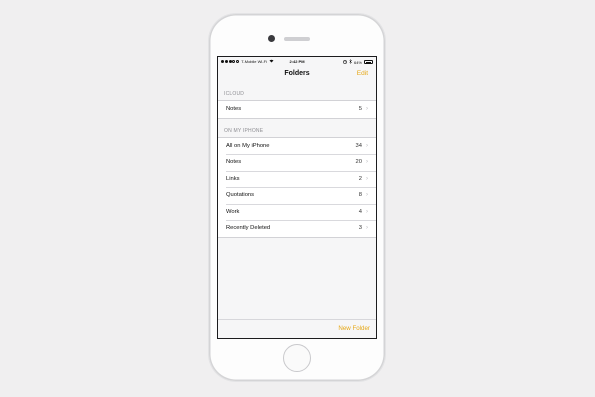  Describe the element at coordinates (297, 228) in the screenshot. I see `folder-row-recently-deleted: Recently Deleted 3 ›` at that location.